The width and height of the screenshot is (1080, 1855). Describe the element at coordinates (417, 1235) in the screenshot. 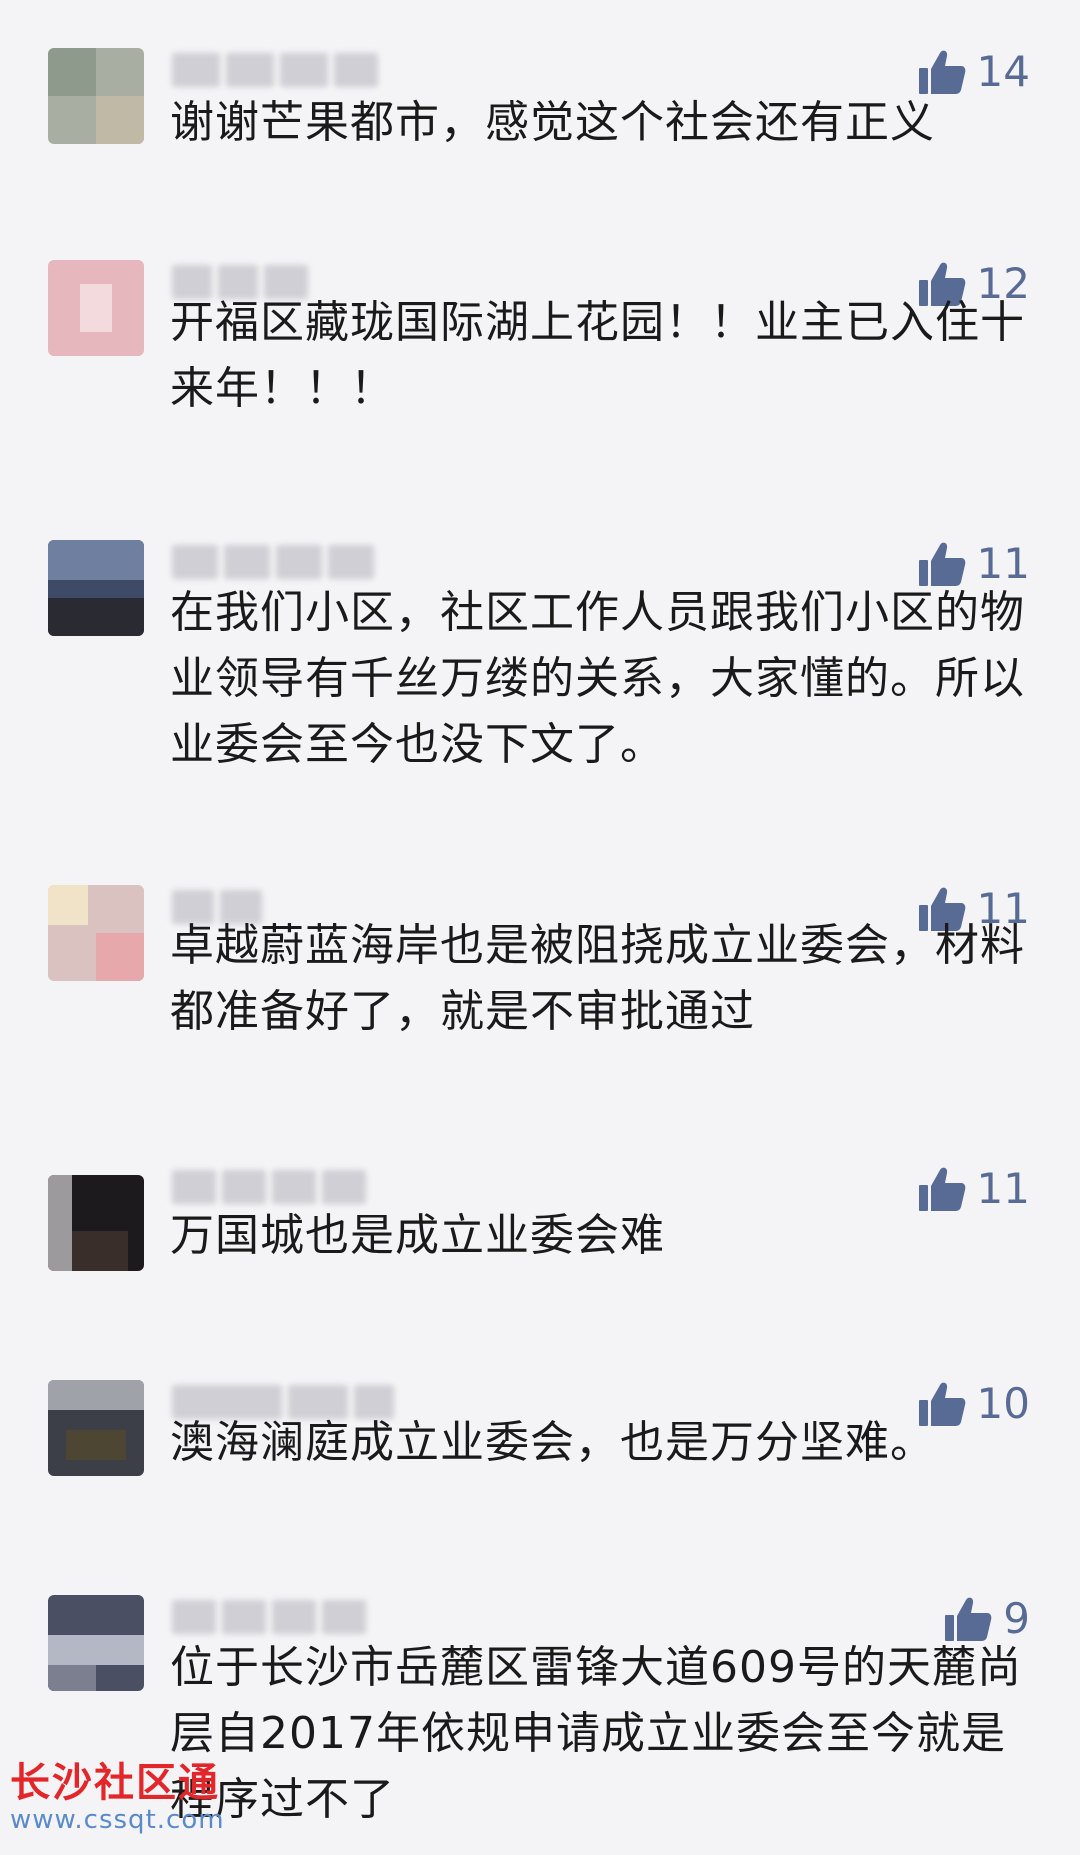

I see `comment-text: 万国城也是成立业委会难` at that location.